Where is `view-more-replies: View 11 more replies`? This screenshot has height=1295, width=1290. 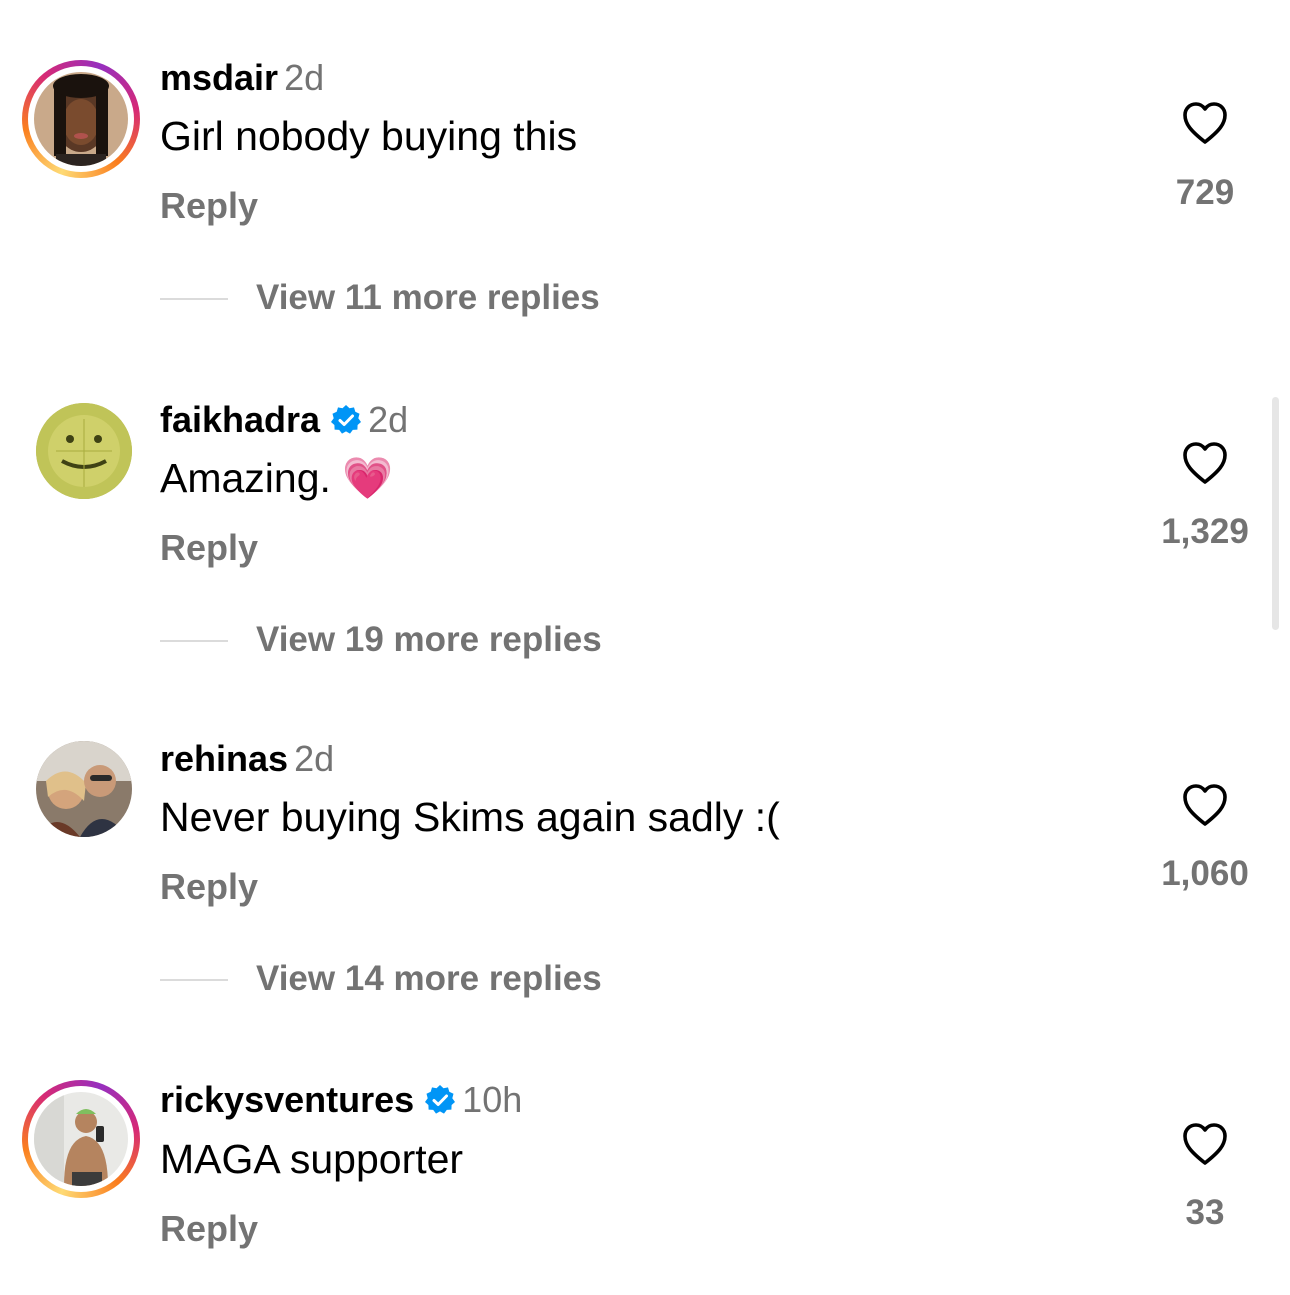
view-more-replies: View 11 more replies is located at coordinates (410, 298).